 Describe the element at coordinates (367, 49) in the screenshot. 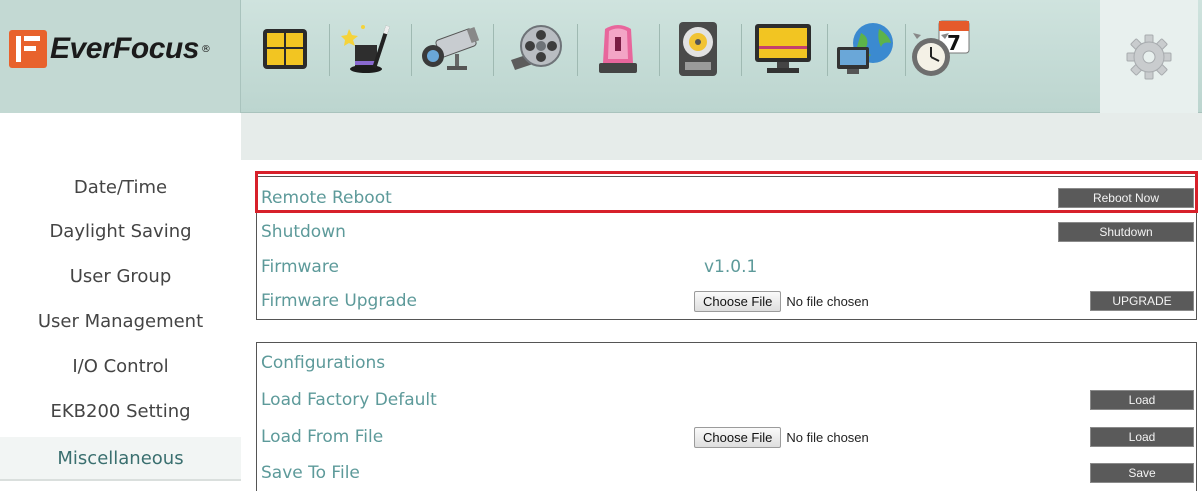

I see `magic-hat-wizard-icon` at that location.